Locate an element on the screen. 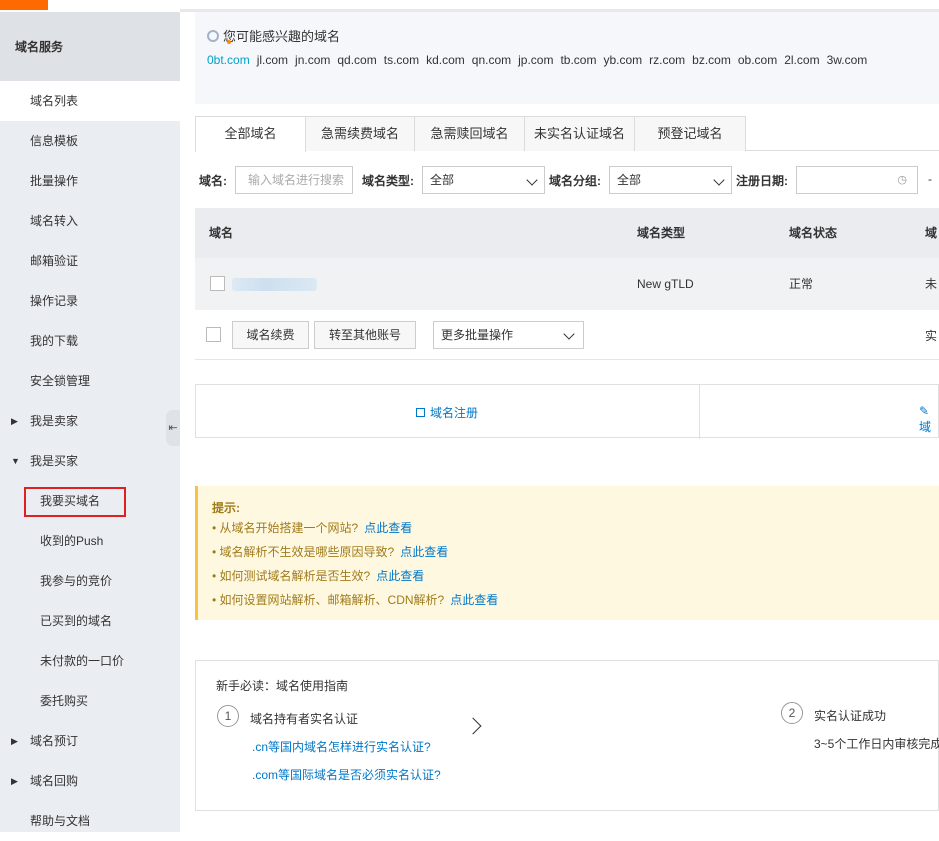  sidebar-item-bought-domains: 已买到的域名 is located at coordinates (90, 621).